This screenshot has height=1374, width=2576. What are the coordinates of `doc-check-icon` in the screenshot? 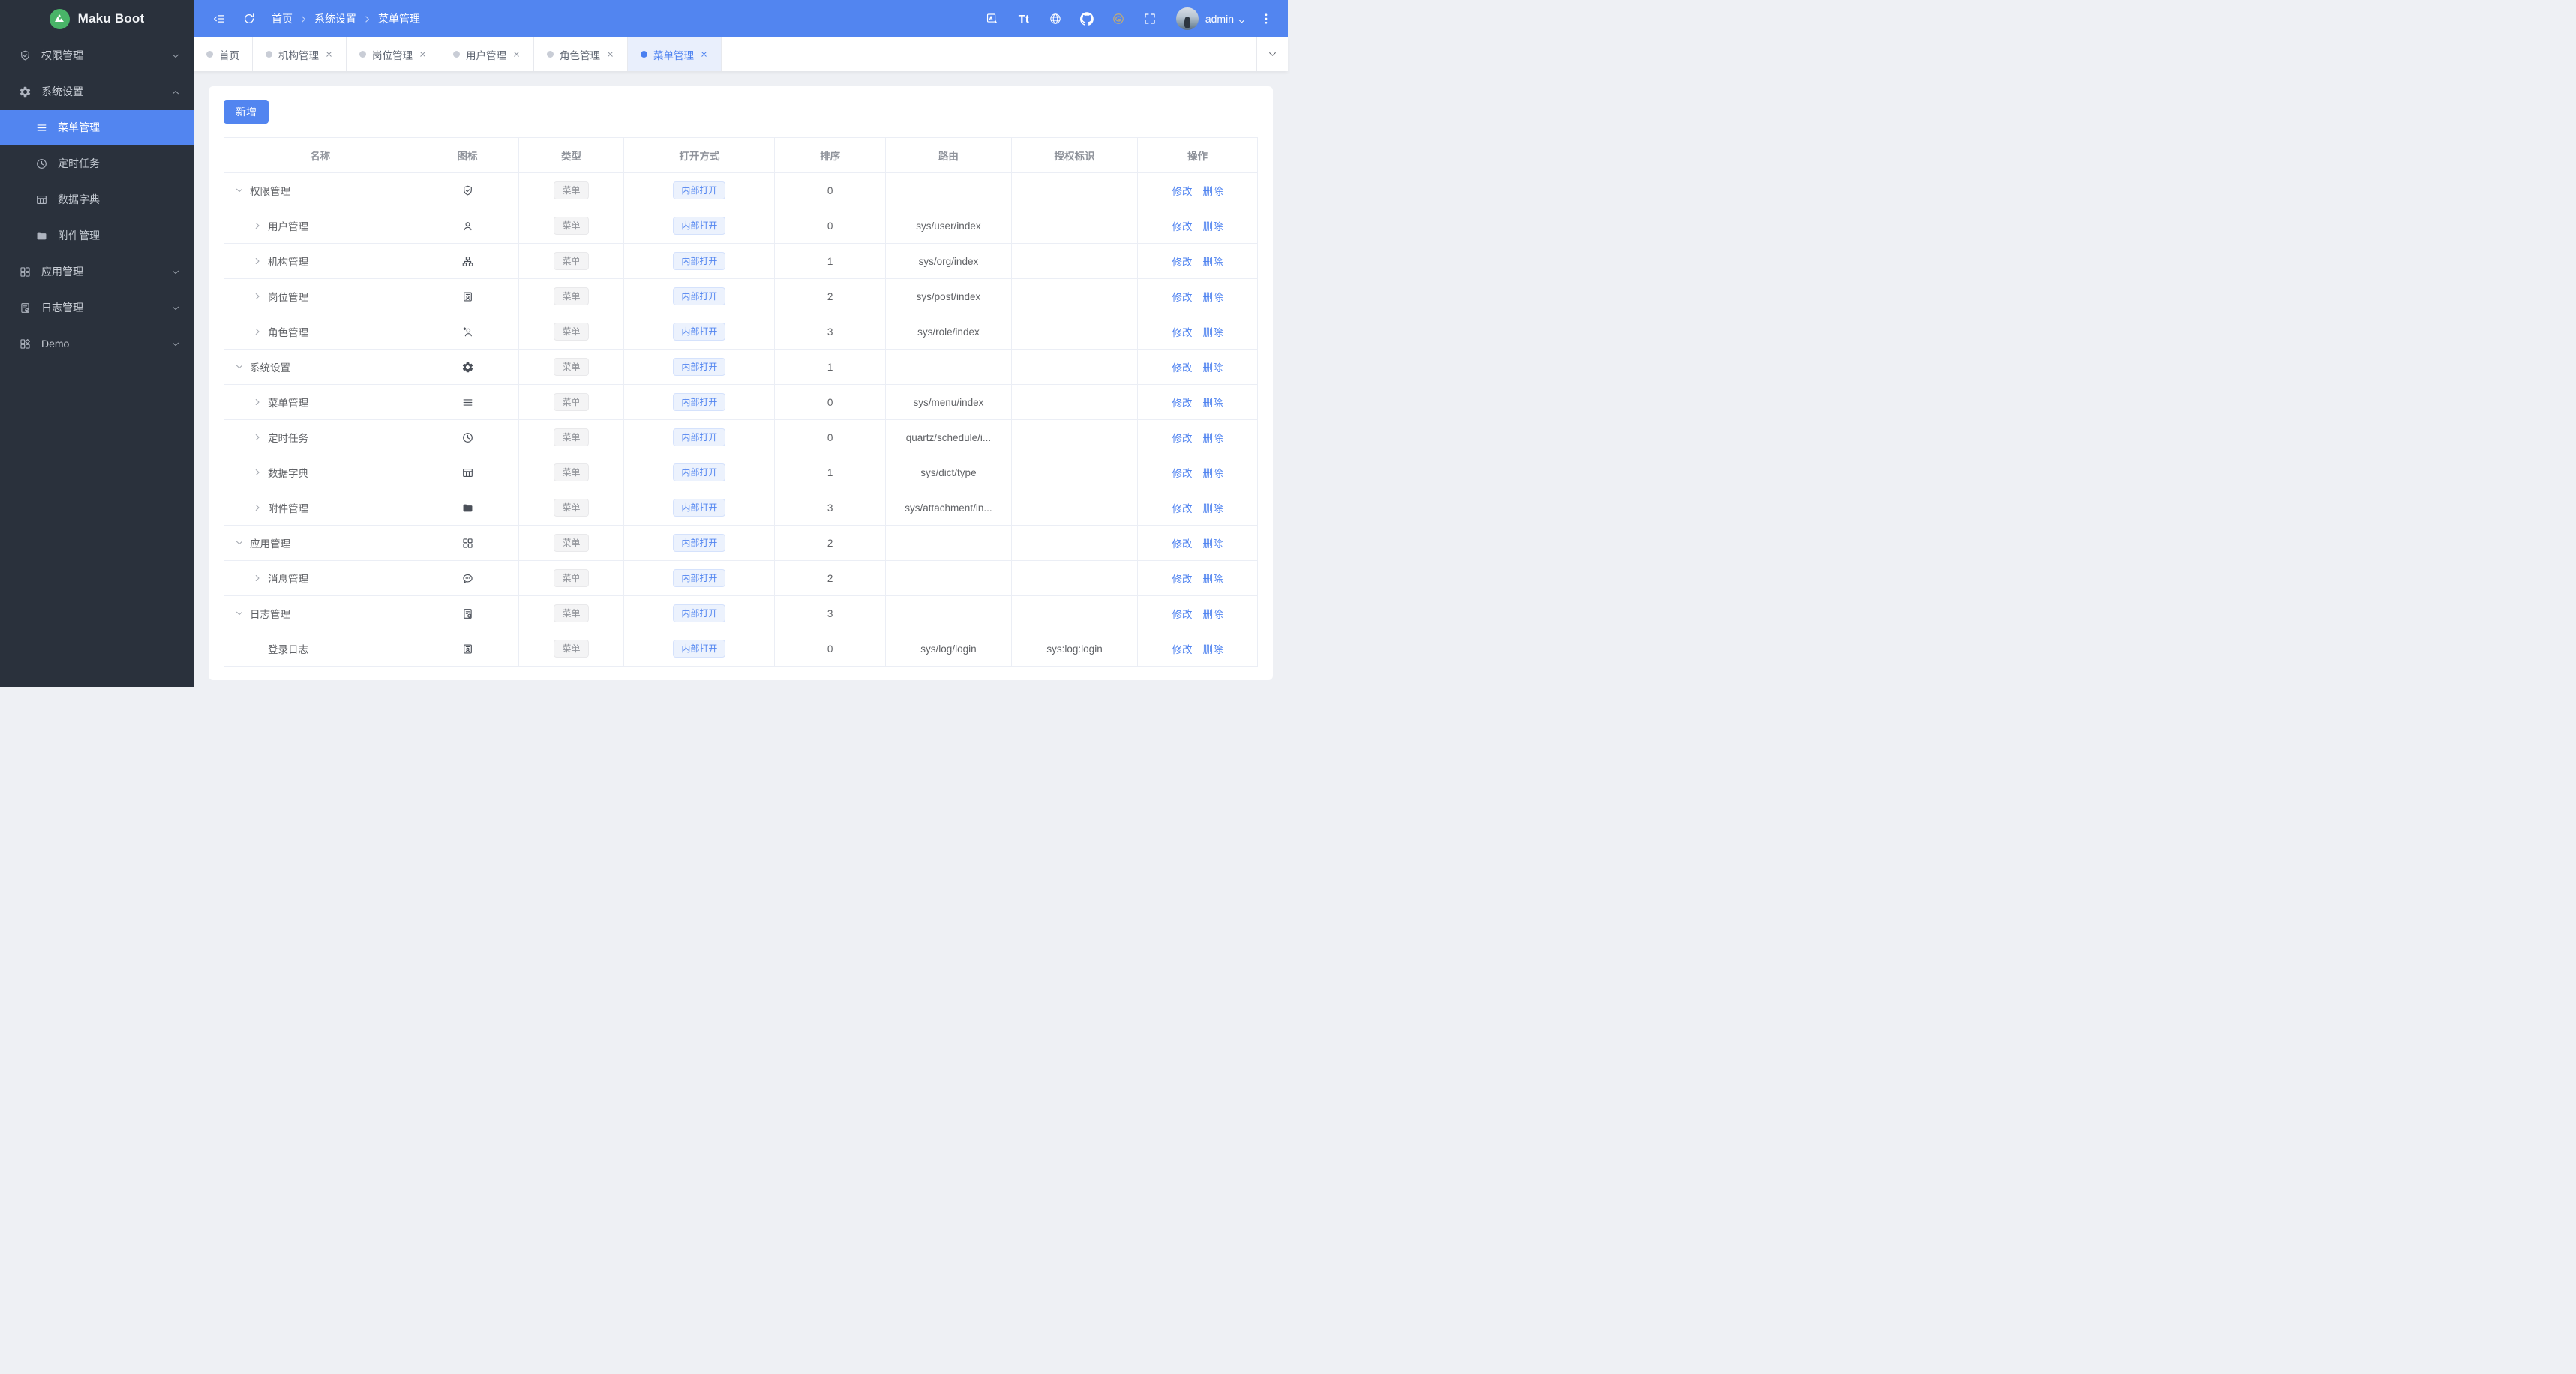 It's located at (467, 614).